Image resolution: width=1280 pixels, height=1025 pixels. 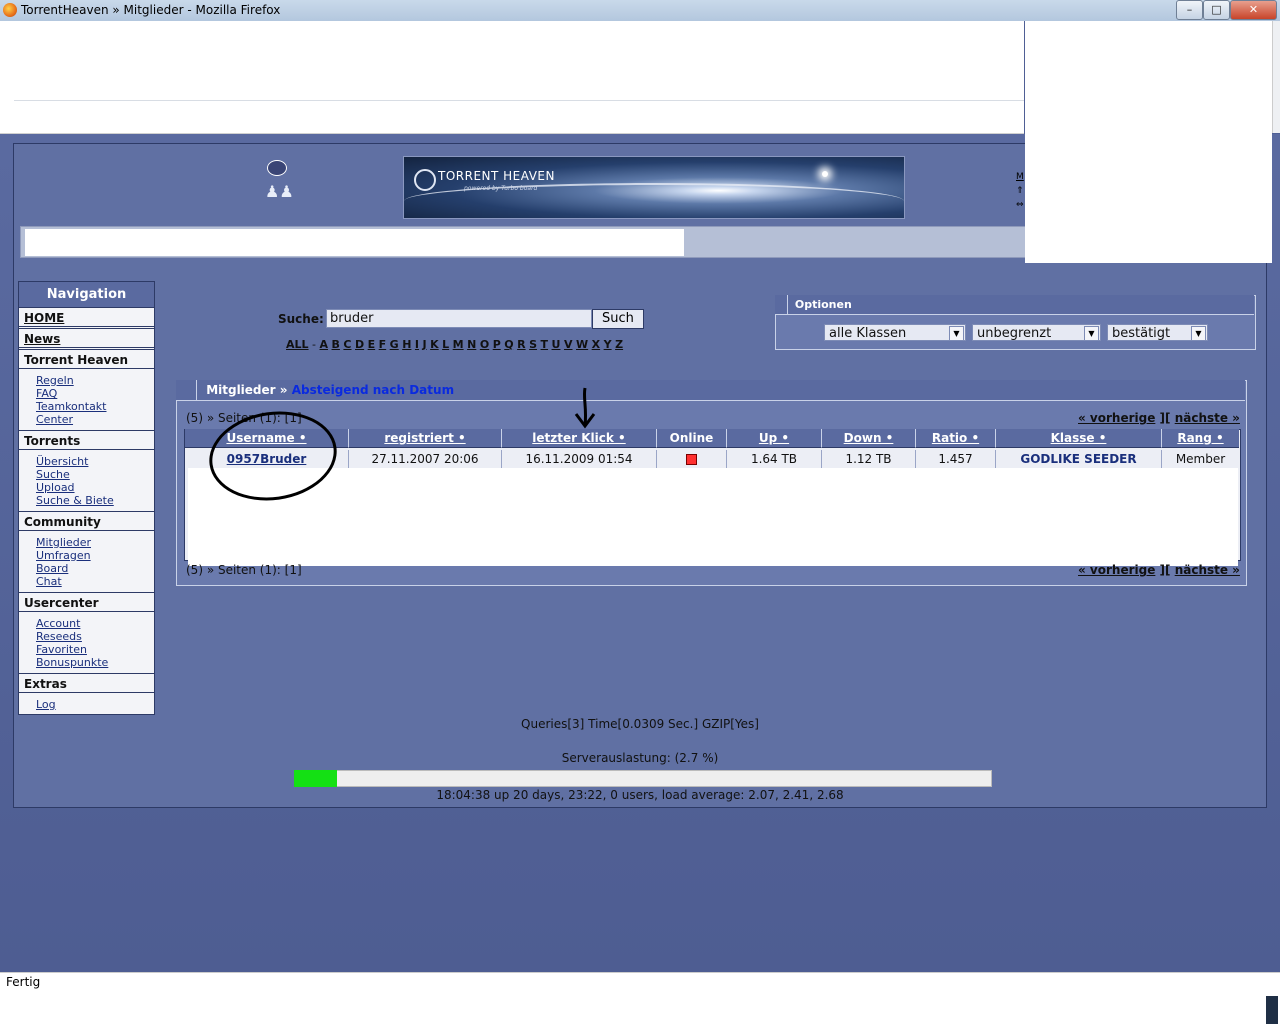 I want to click on sort-label: Absteigend nach Datum, so click(x=373, y=390).